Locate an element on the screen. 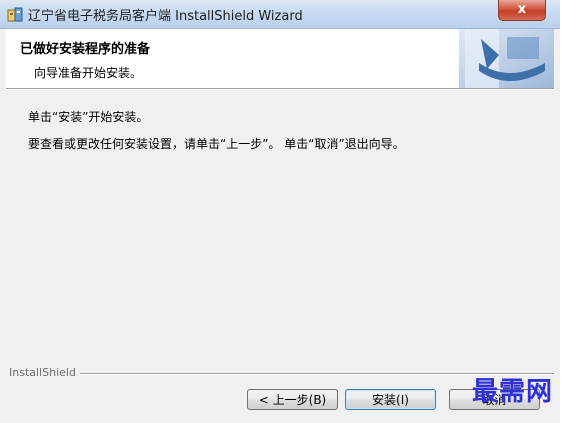 The width and height of the screenshot is (581, 423). close-button: x is located at coordinates (522, 10).